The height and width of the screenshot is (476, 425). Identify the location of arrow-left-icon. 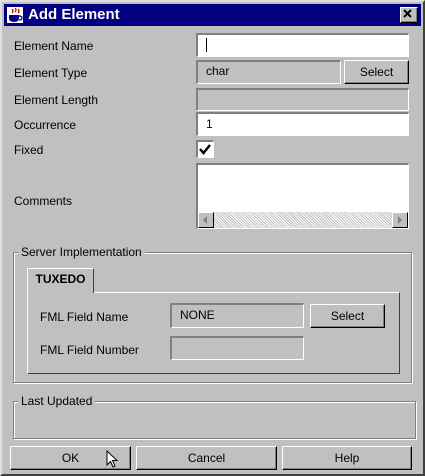
(205, 220).